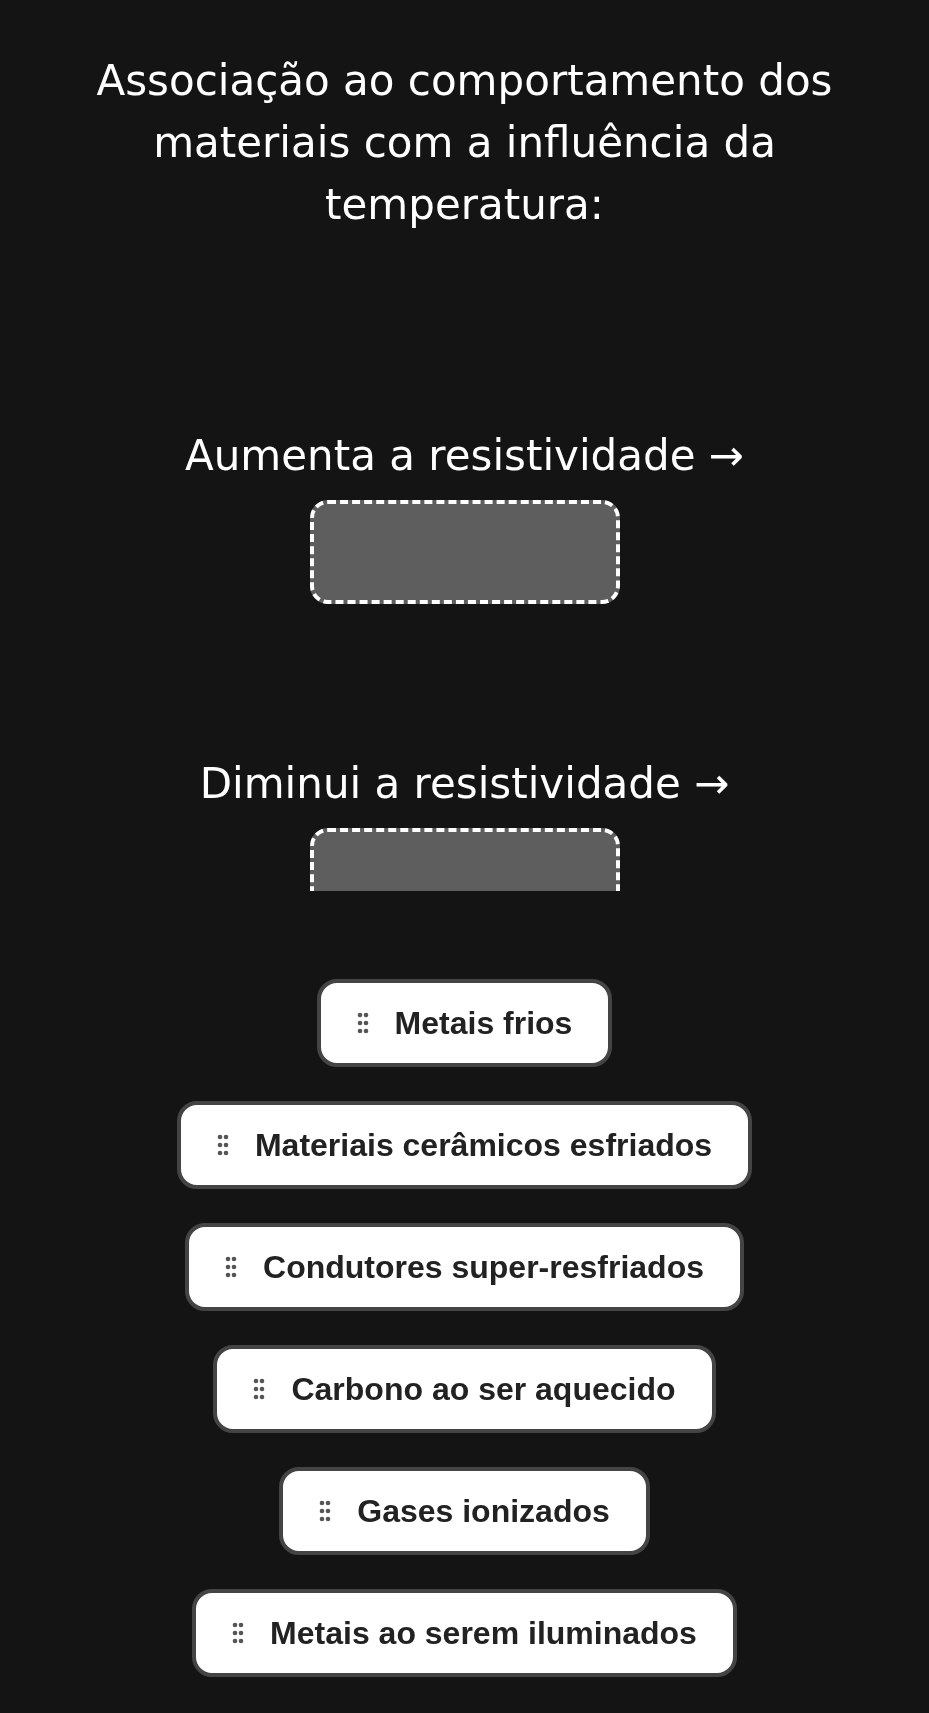 The width and height of the screenshot is (929, 1713). Describe the element at coordinates (464, 1267) in the screenshot. I see `draggable-option: Condutores super-resfriados` at that location.